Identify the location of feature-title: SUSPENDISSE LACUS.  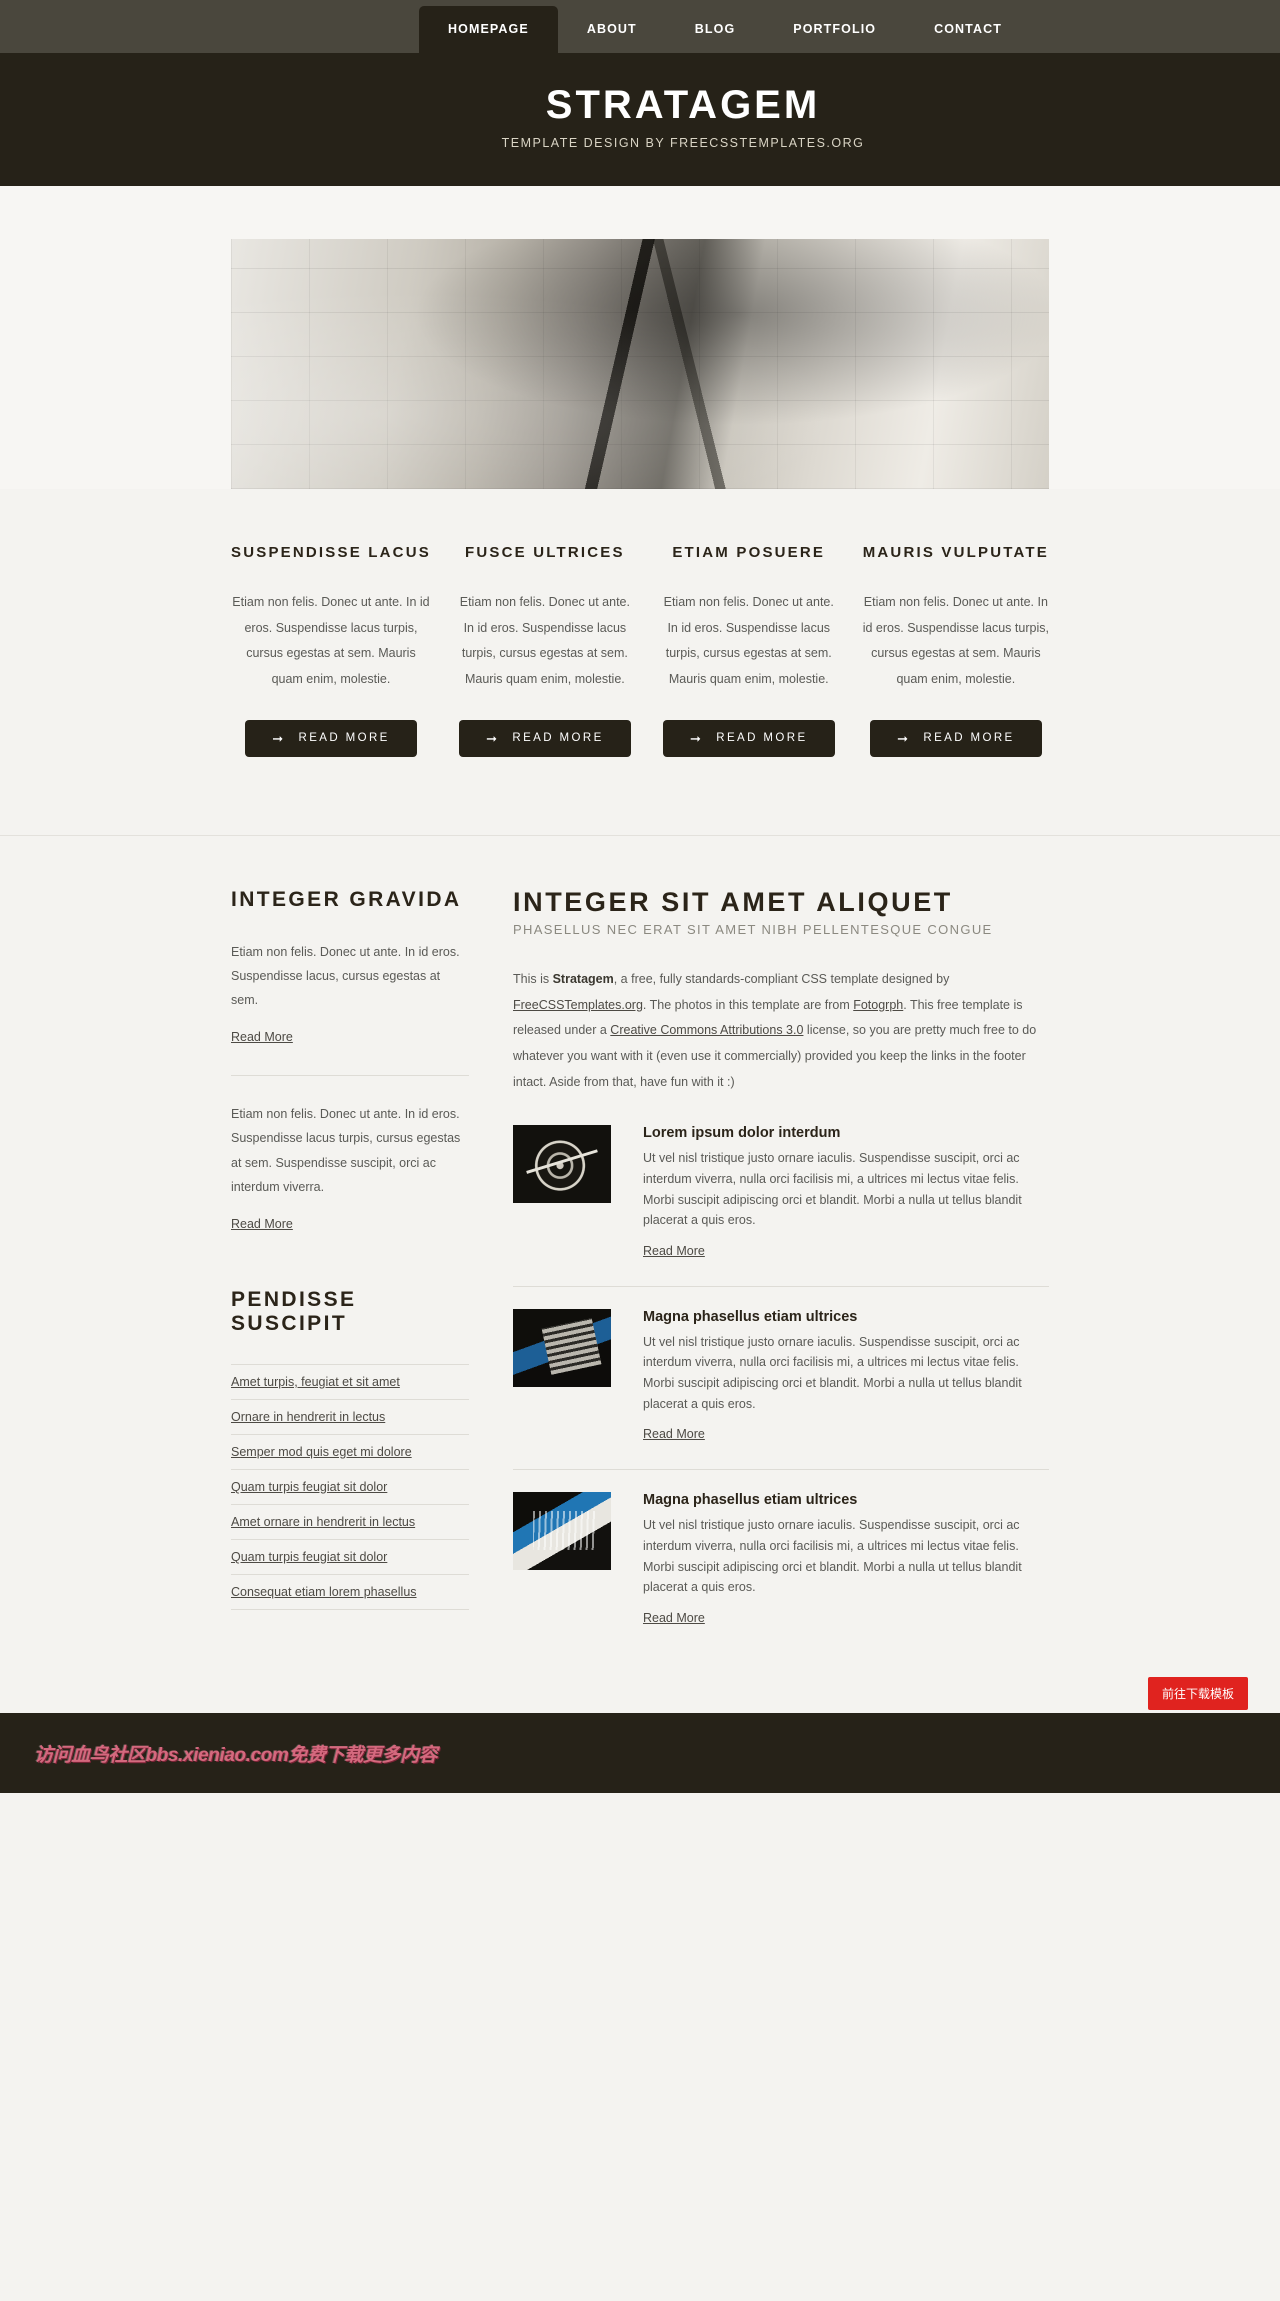
(331, 552).